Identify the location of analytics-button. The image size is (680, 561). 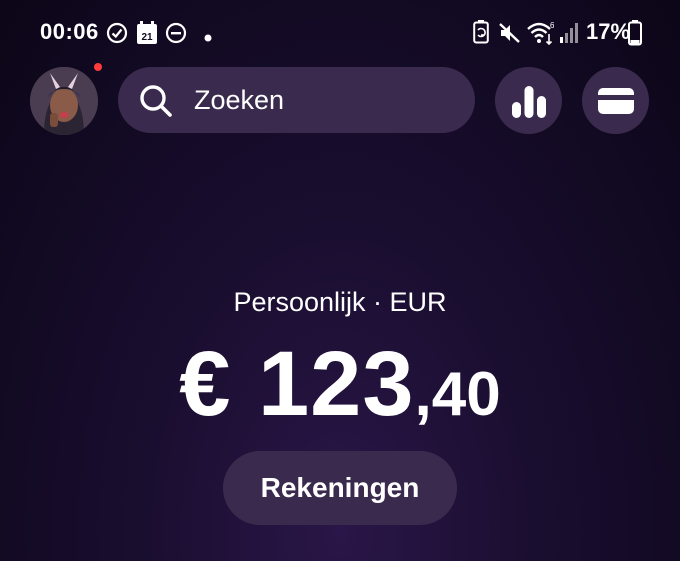
(528, 100).